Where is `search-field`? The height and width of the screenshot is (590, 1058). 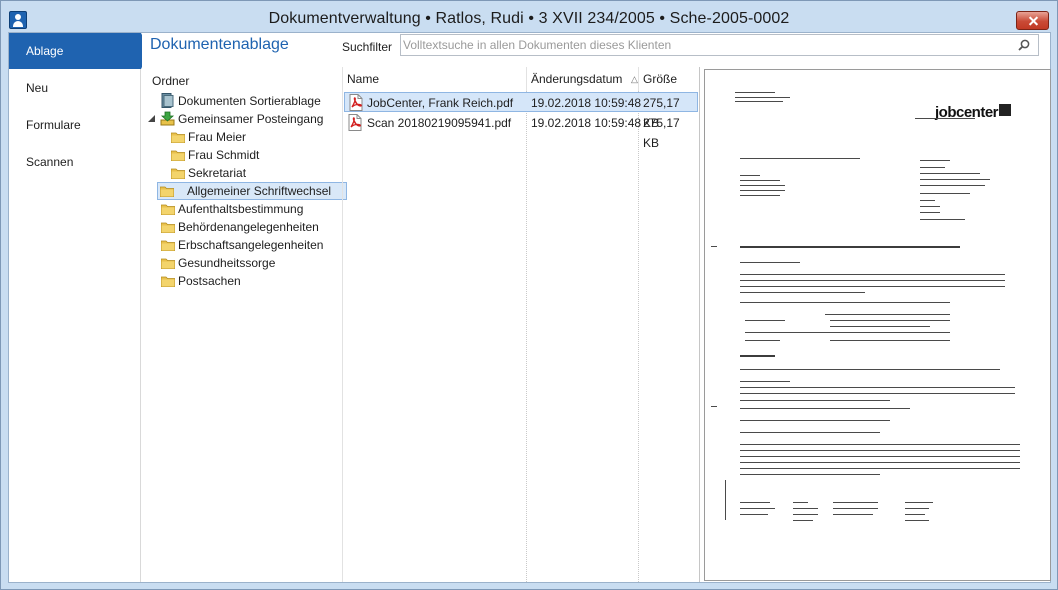
search-field is located at coordinates (719, 45).